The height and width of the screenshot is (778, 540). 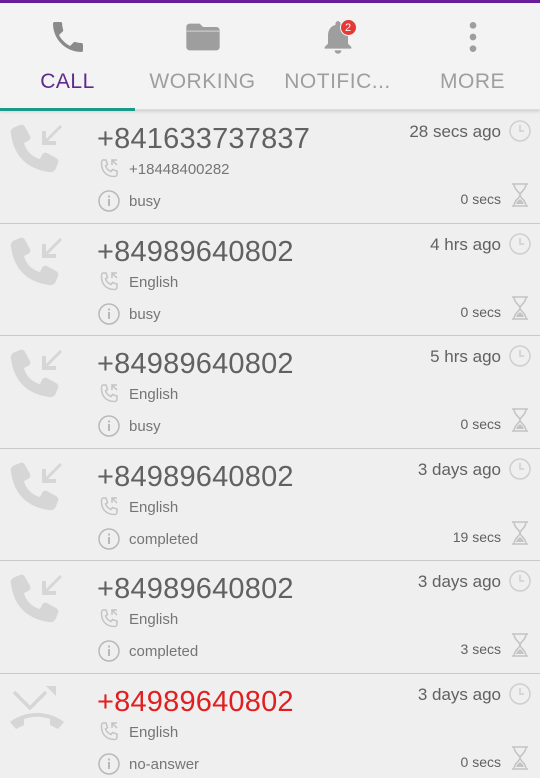 What do you see at coordinates (472, 81) in the screenshot?
I see `tab-more-label: MORE` at bounding box center [472, 81].